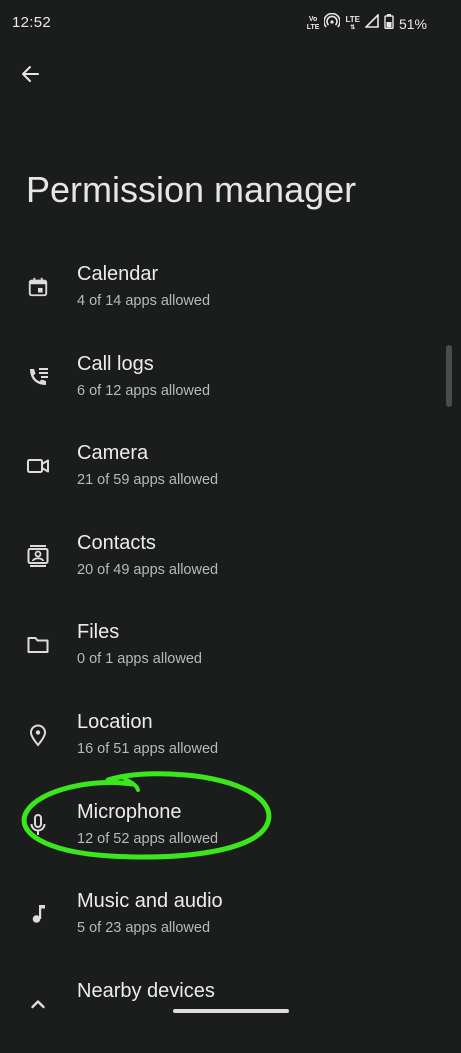  Describe the element at coordinates (150, 901) in the screenshot. I see `permission-label: Music and audio` at that location.